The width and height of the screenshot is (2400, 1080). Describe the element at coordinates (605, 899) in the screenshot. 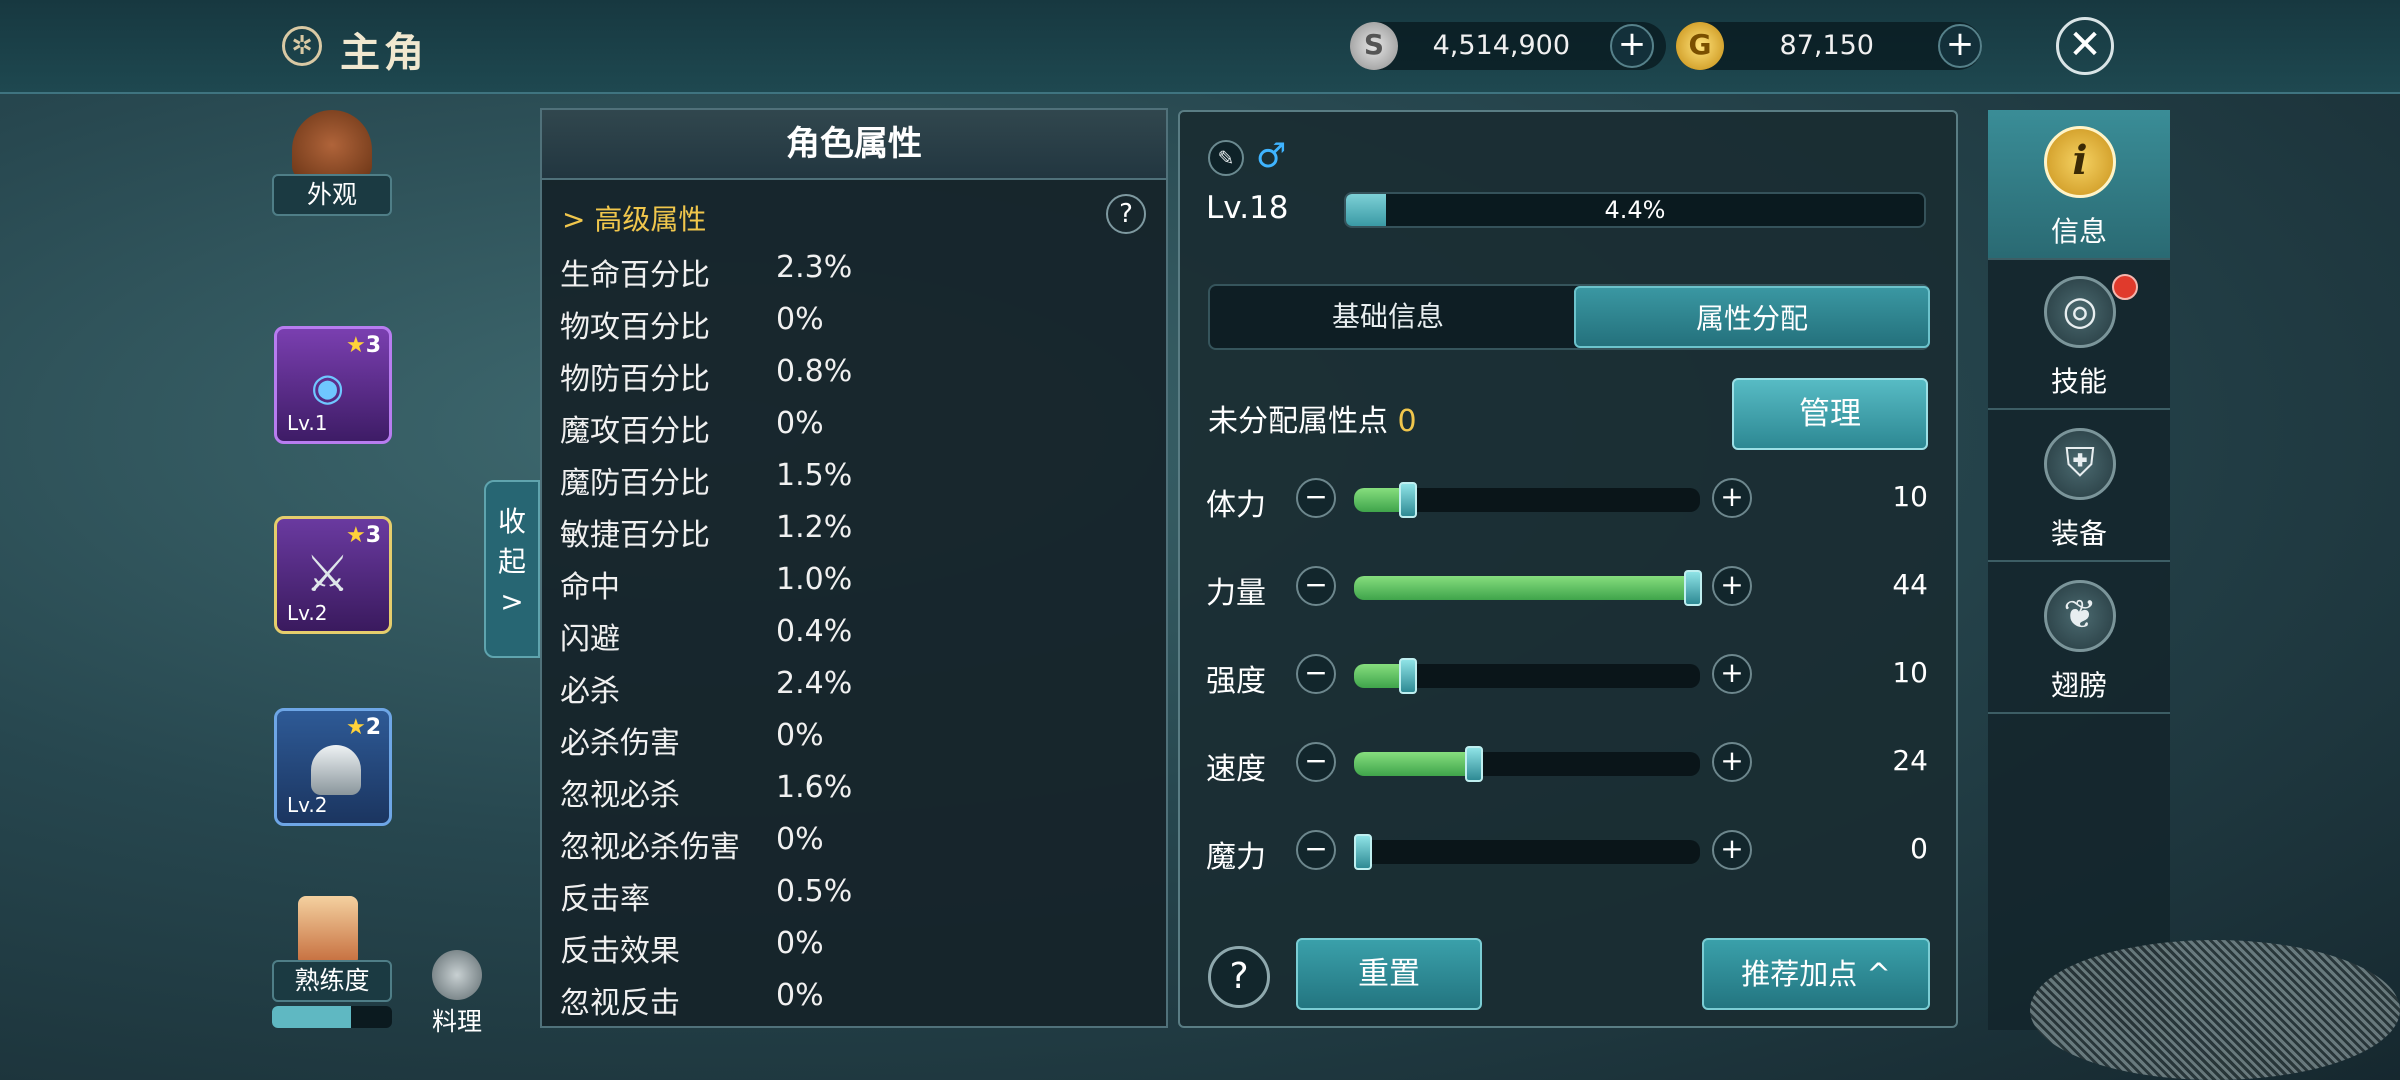

I see `attribute-name: 反击率` at that location.